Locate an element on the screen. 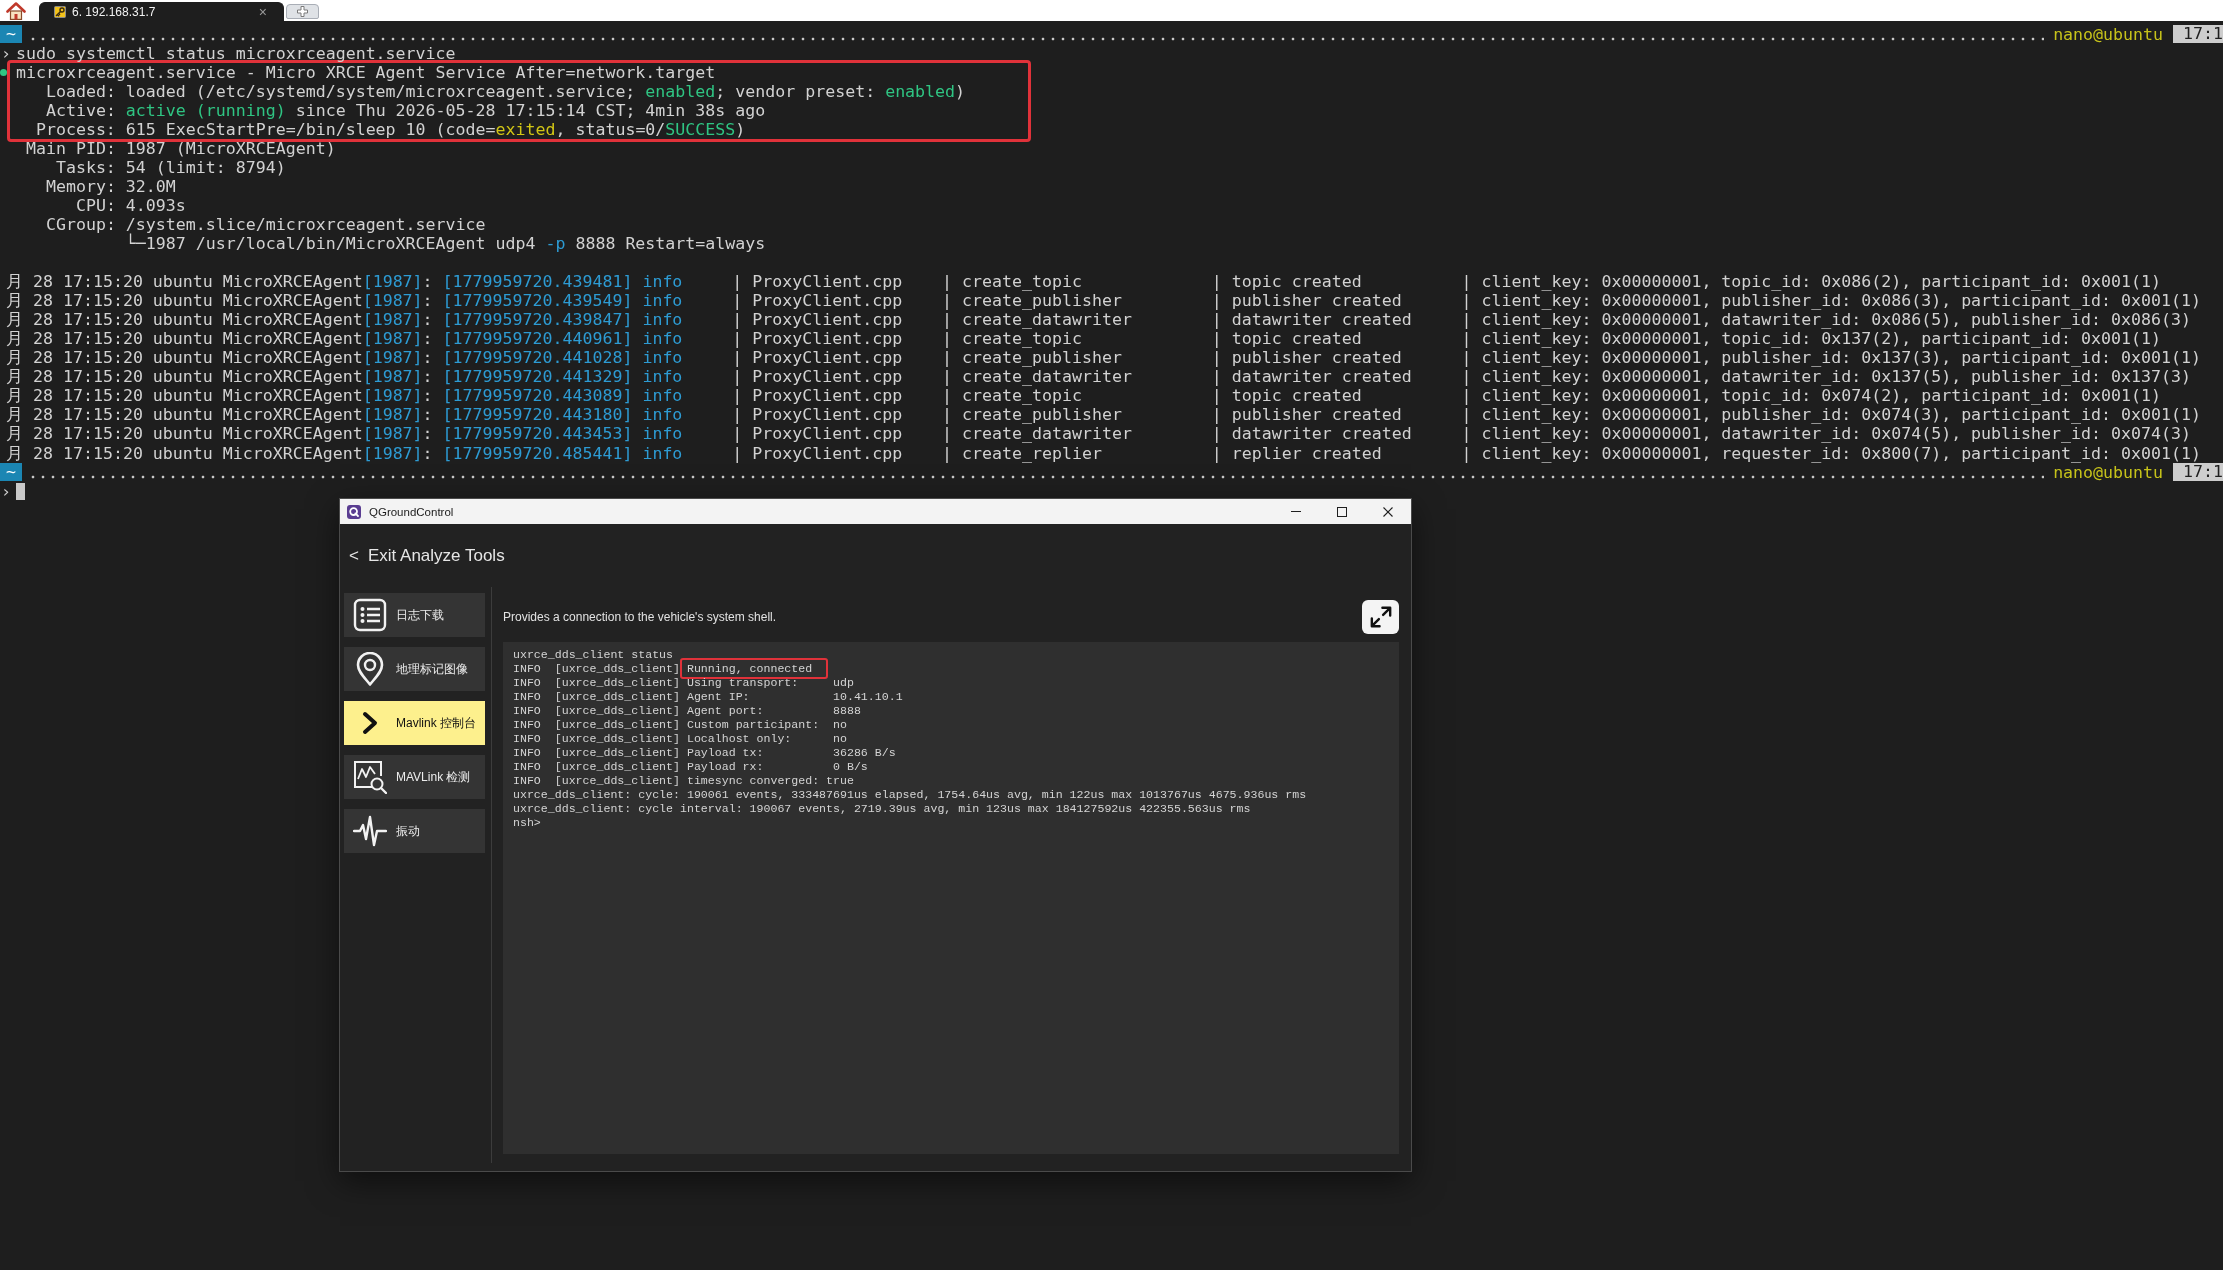 This screenshot has height=1270, width=2223. expand-icon is located at coordinates (1380, 617).